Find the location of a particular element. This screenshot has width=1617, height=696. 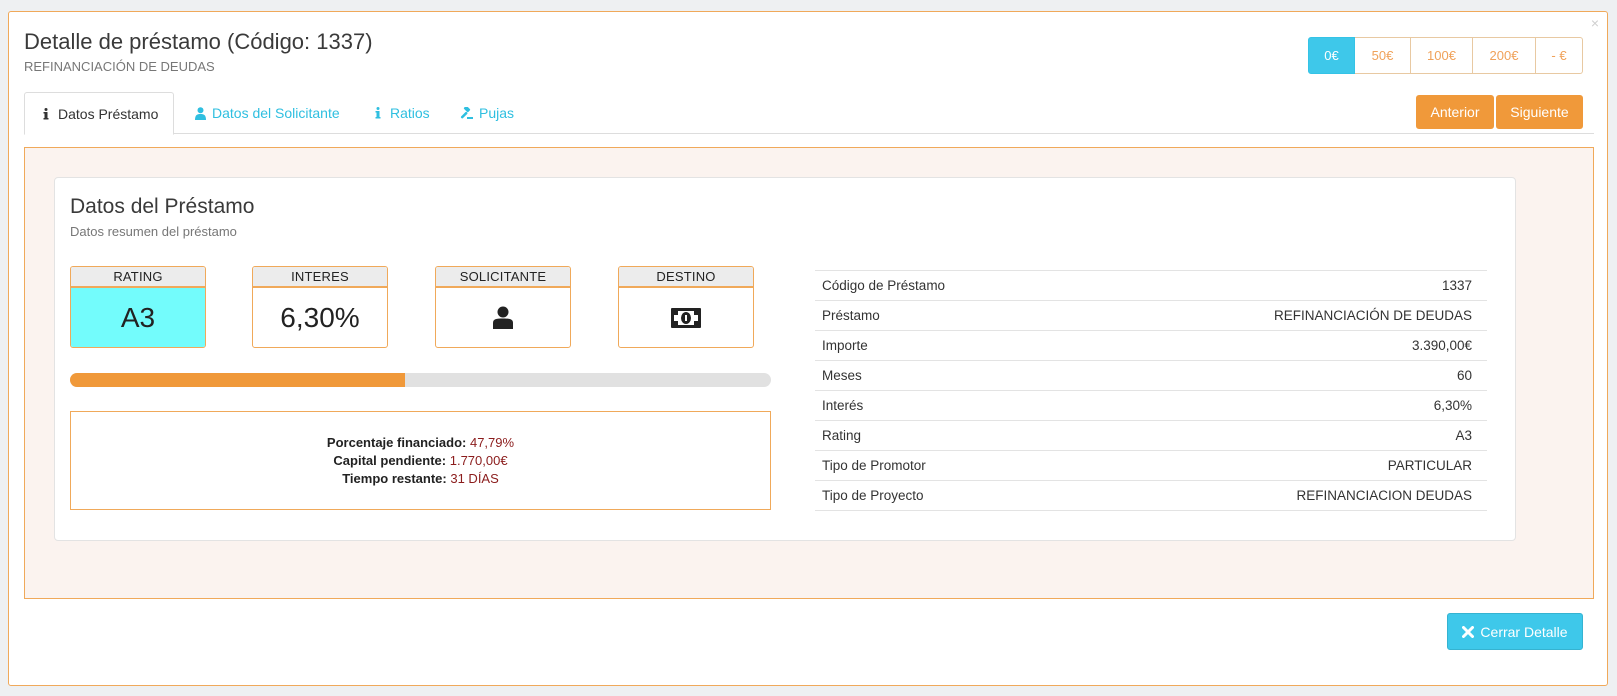

amount-selector: 0€ 50€ 100€ 200€ - € is located at coordinates (1445, 55).